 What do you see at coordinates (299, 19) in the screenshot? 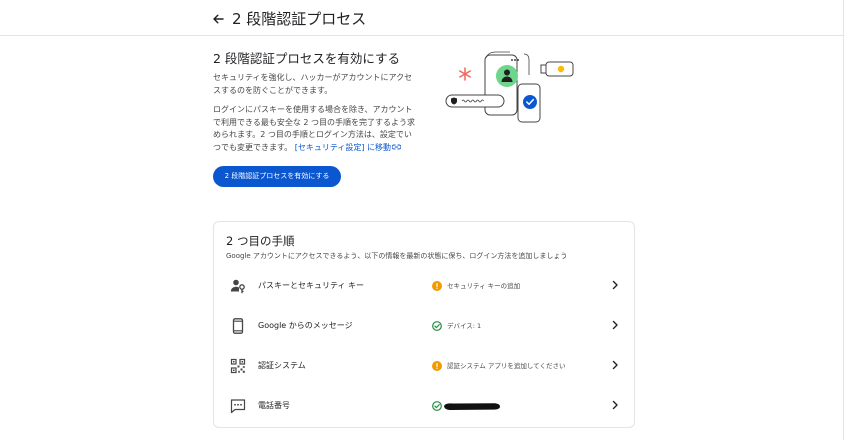
I see `page-title: 2 段階認証プロセス` at bounding box center [299, 19].